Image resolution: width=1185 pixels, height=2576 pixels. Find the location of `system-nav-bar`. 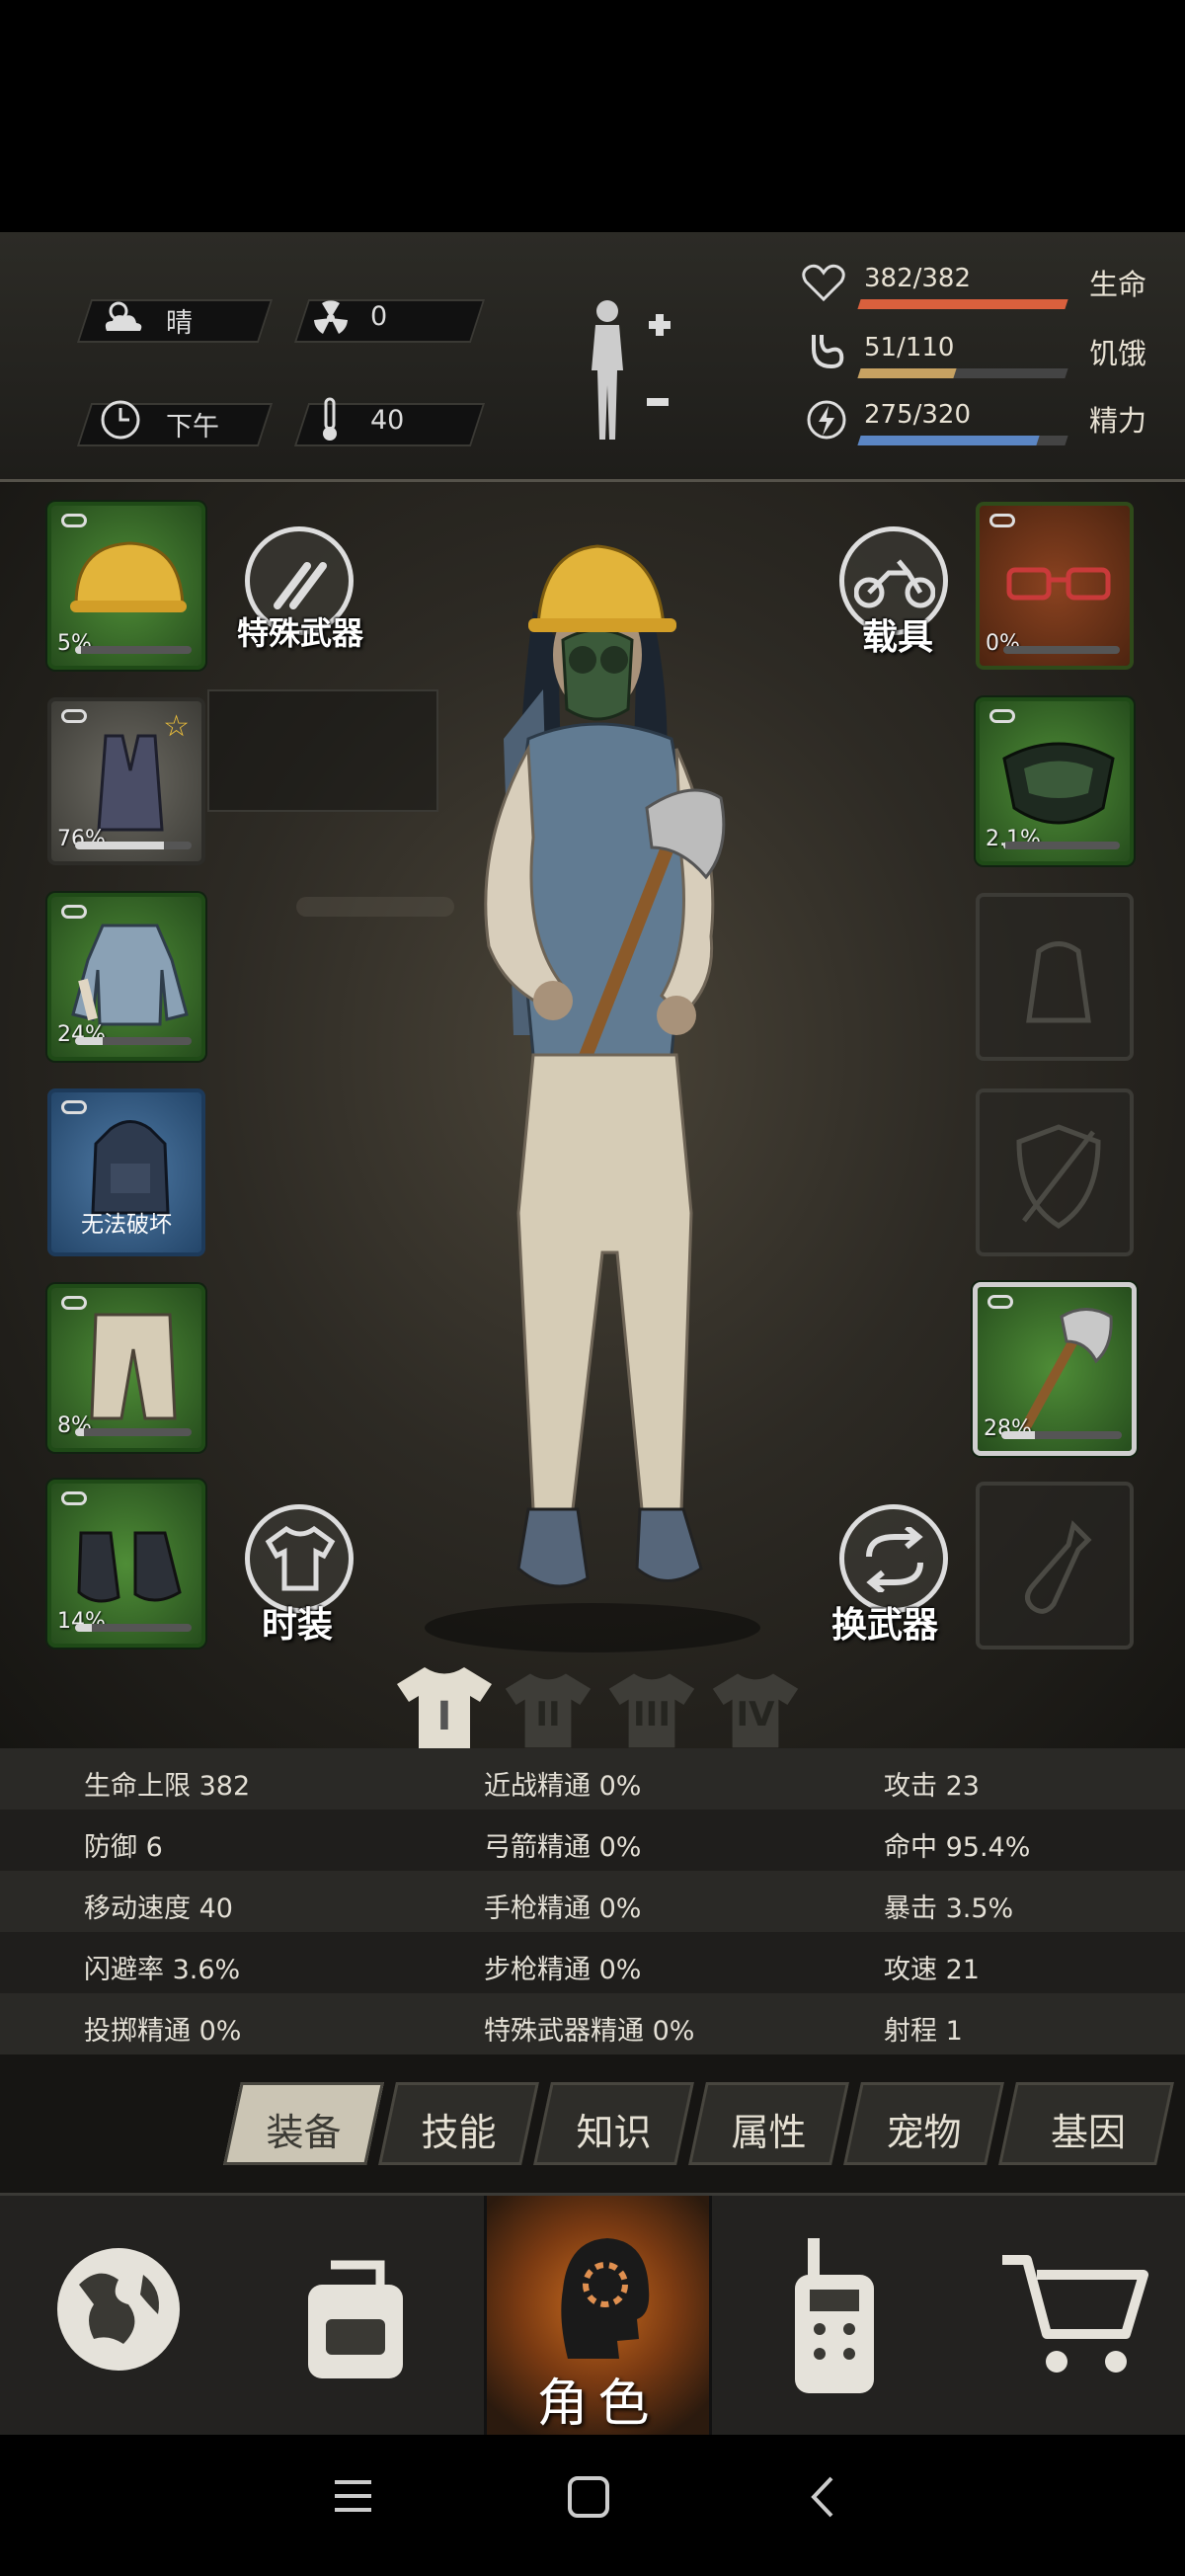

system-nav-bar is located at coordinates (592, 2505).